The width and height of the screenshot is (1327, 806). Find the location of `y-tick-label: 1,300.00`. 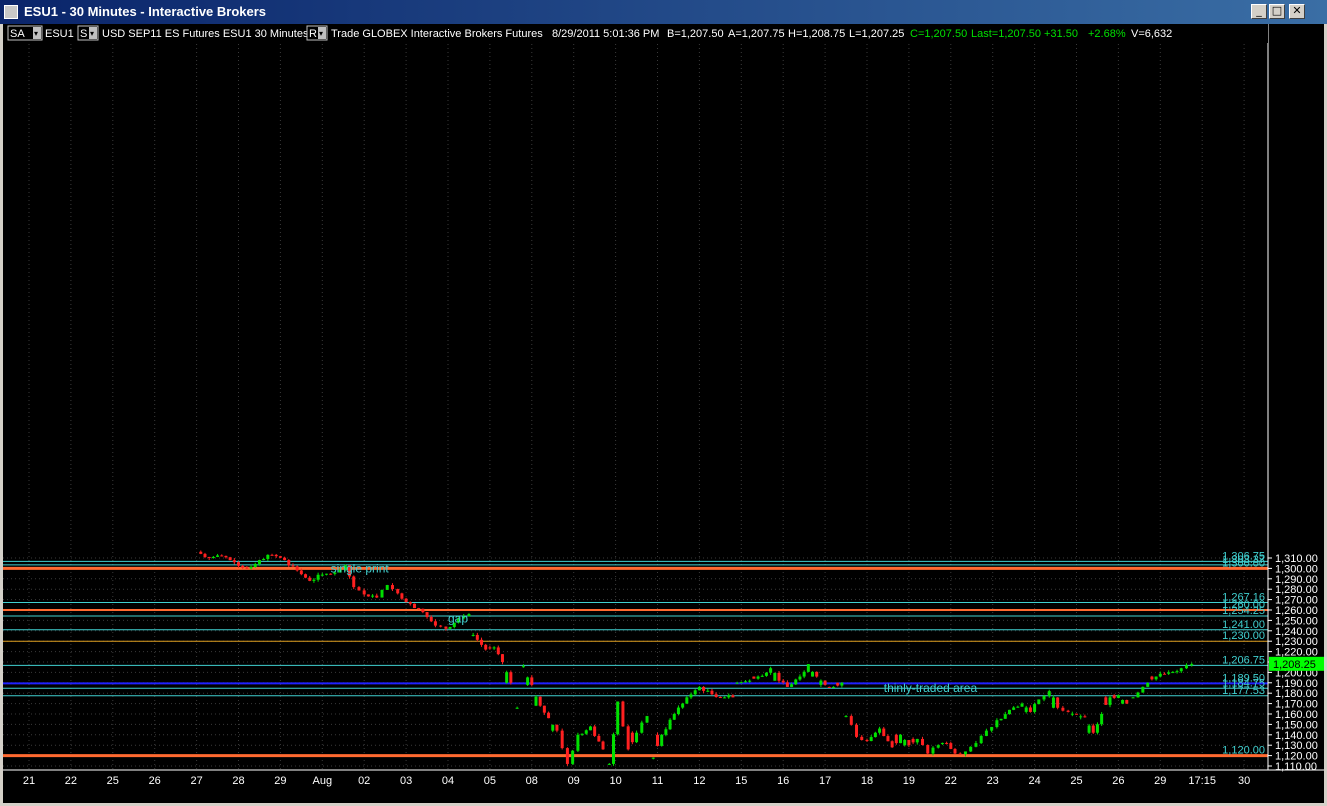

y-tick-label: 1,300.00 is located at coordinates (1296, 569).